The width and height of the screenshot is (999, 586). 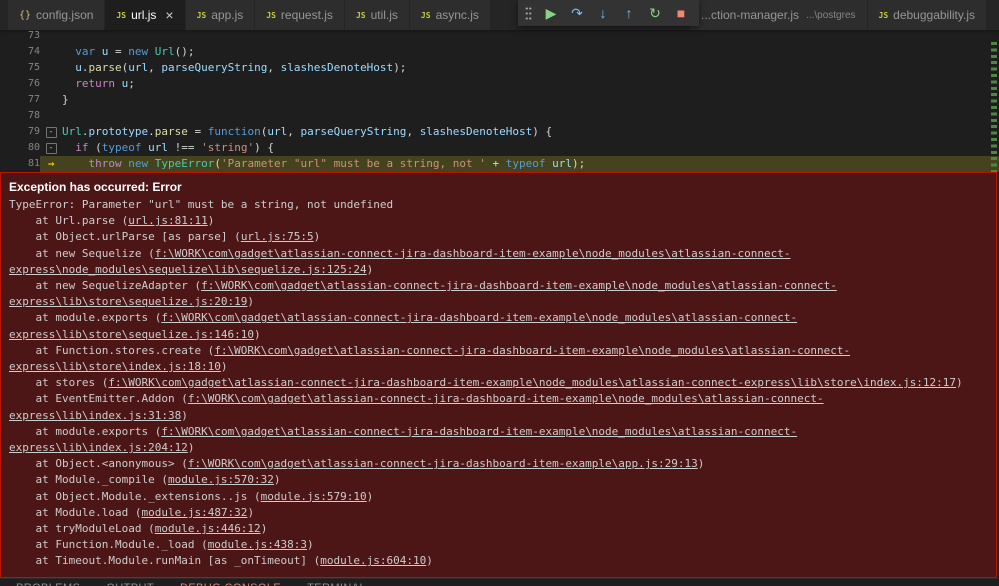 I want to click on current-statement-arrow-icon: →, so click(x=51, y=164).